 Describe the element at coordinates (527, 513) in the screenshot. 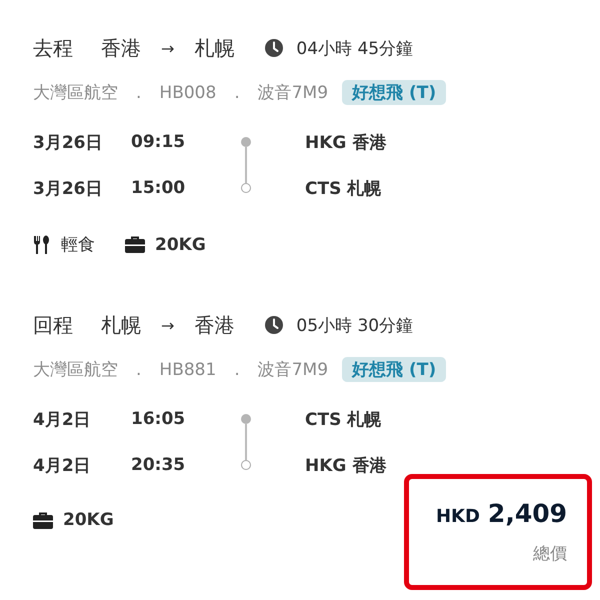

I see `price-amount: 2,409` at that location.